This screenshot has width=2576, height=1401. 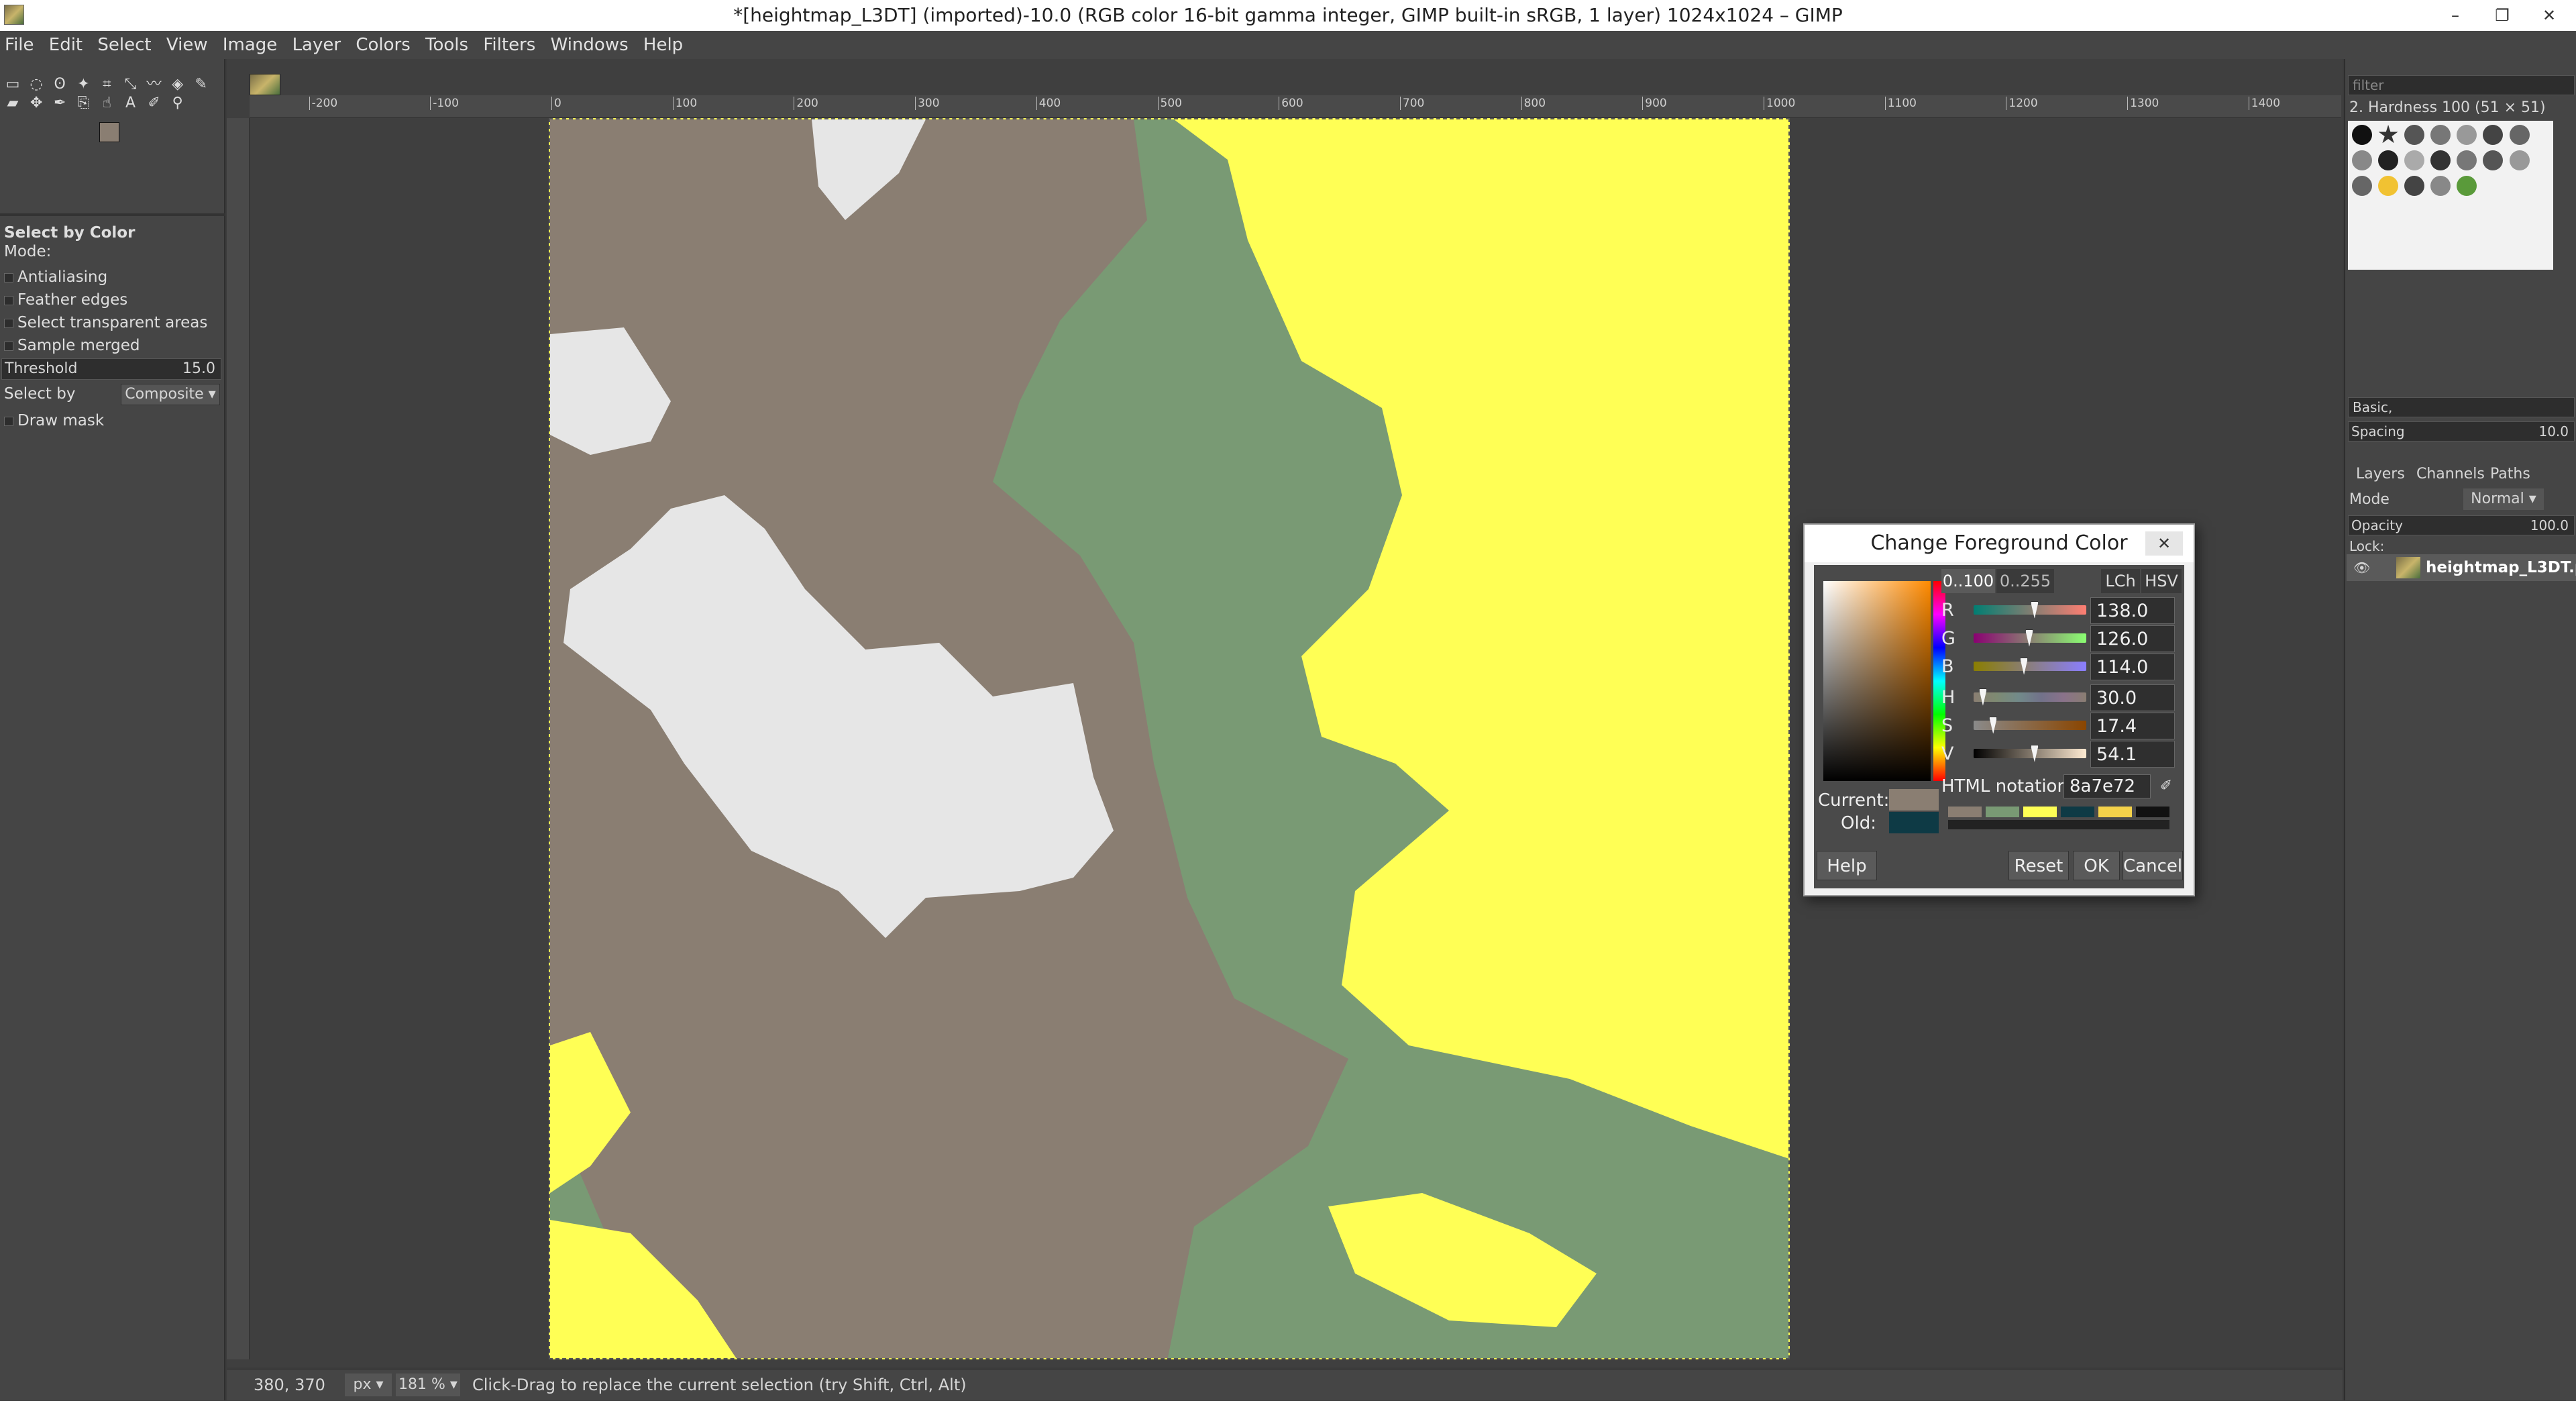 I want to click on color-picker-icon: ✐, so click(x=154, y=103).